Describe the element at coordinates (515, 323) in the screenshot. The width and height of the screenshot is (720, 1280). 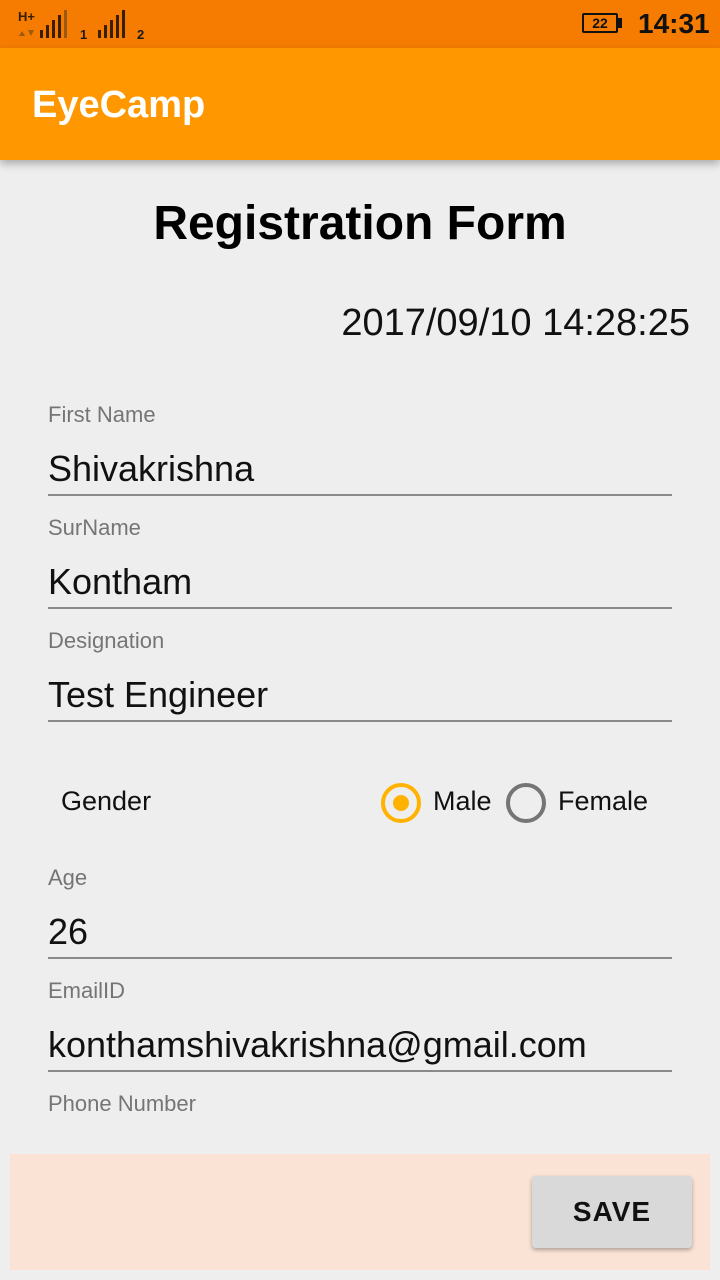
I see `form-timestamp: 2017/09/10 14:28:25` at that location.